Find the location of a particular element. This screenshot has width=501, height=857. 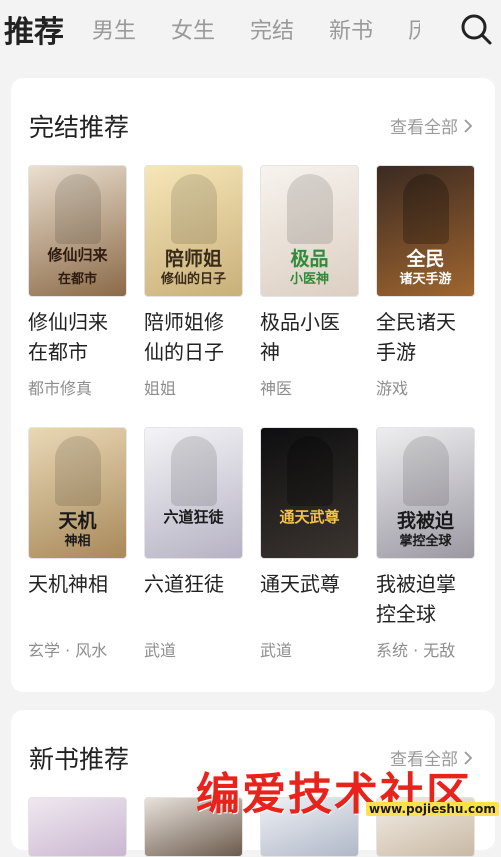

book-item: 我被迫 掌控全球 我被迫掌控全球 系统 · 无敌 is located at coordinates (425, 558).